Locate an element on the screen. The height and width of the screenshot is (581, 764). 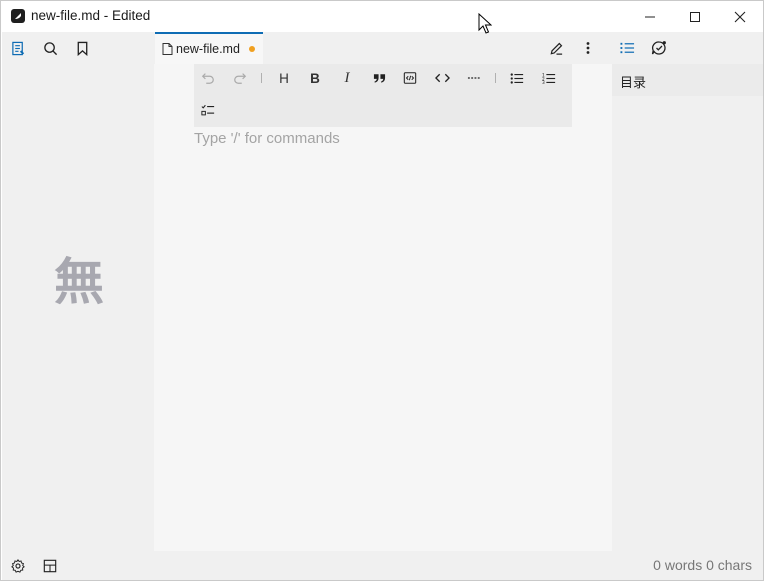
settings-icon is located at coordinates (18, 566).